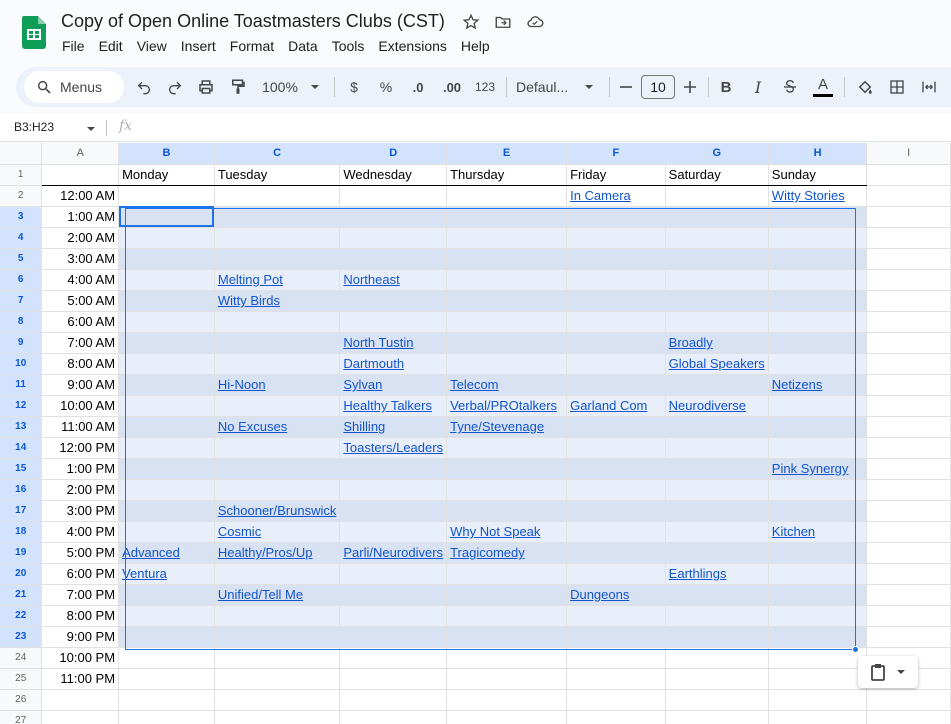 The width and height of the screenshot is (951, 724). Describe the element at coordinates (80, 322) in the screenshot. I see `time-cell: 6:00 AM` at that location.